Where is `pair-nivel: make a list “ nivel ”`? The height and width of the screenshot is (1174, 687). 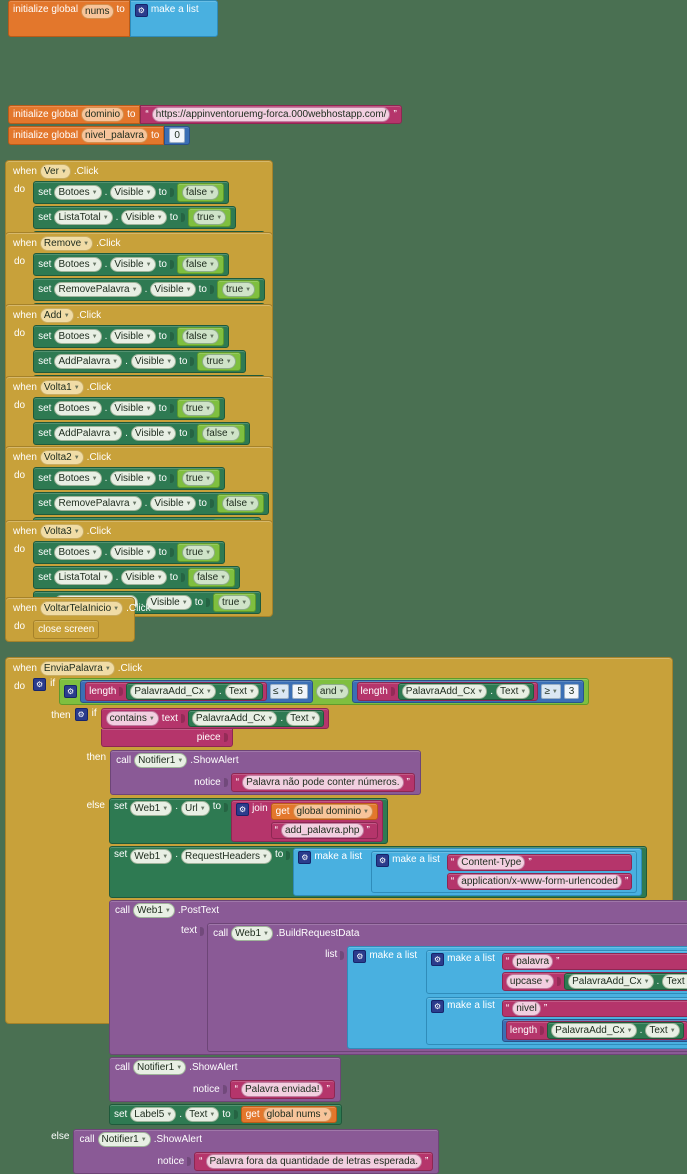
pair-nivel: make a list “ nivel ” is located at coordinates (556, 1021).